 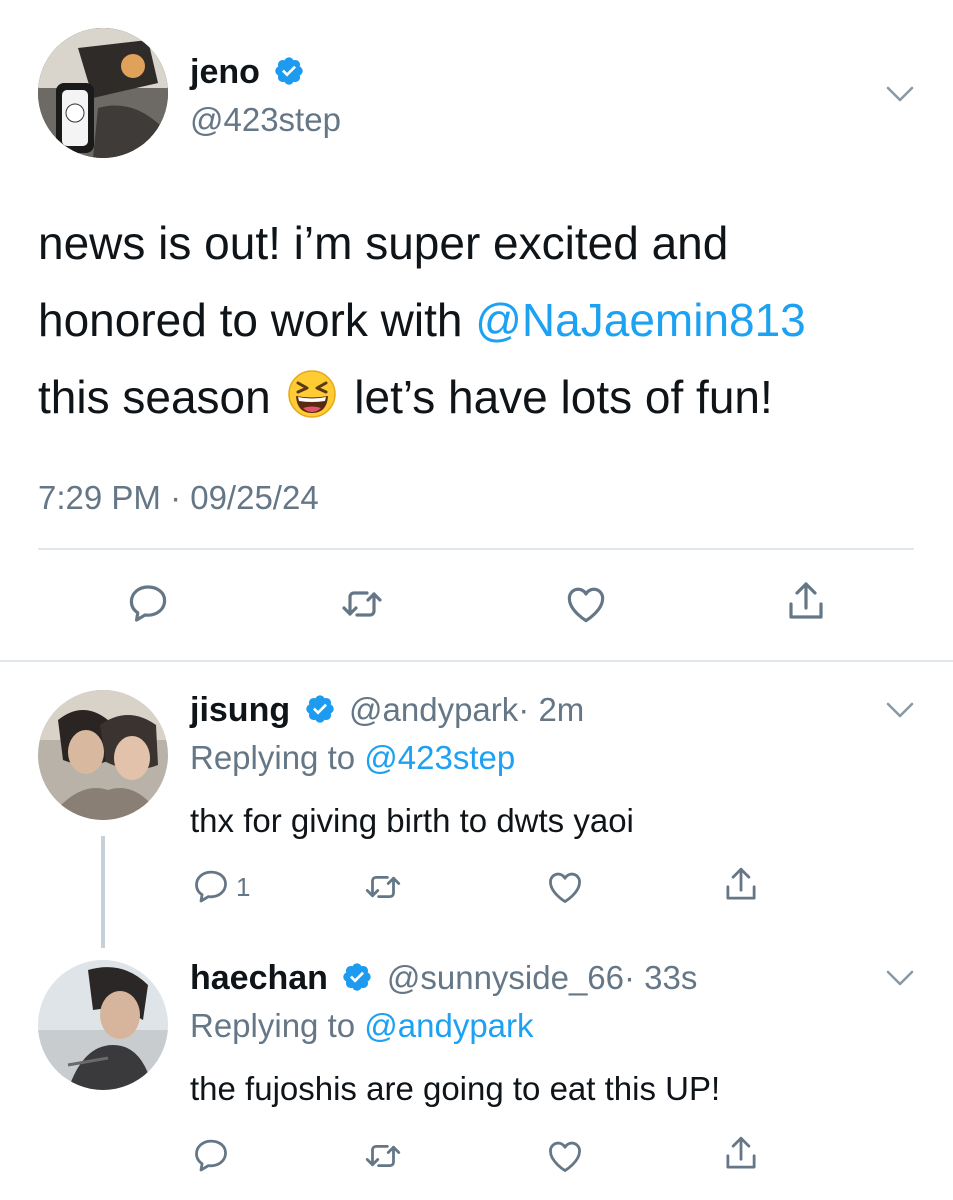 What do you see at coordinates (476, 549) in the screenshot?
I see `divider` at bounding box center [476, 549].